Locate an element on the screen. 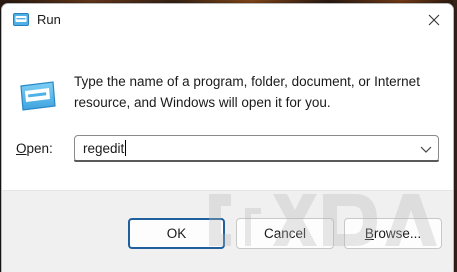 This screenshot has width=457, height=272. ok-button-label: OK is located at coordinates (176, 233).